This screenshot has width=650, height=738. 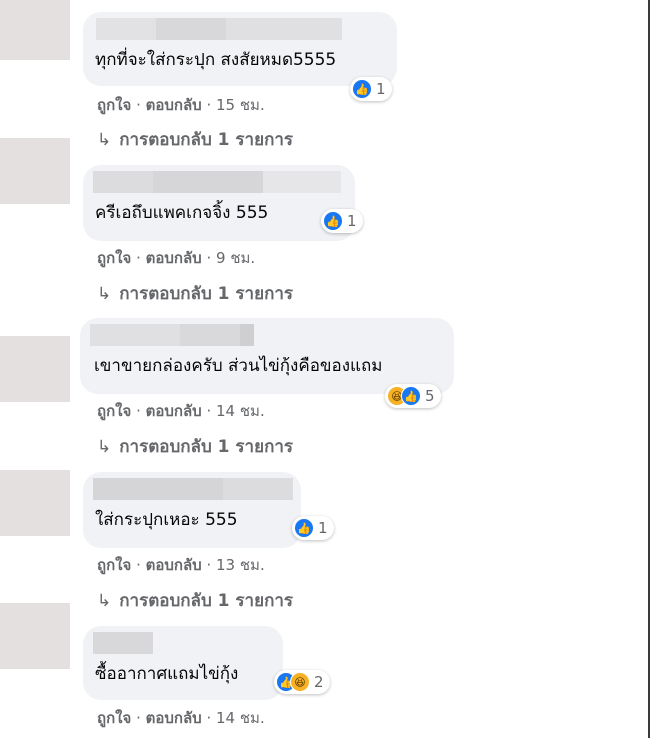 What do you see at coordinates (166, 520) in the screenshot?
I see `comment-text: ใส่กระปุกเหอะ 555` at bounding box center [166, 520].